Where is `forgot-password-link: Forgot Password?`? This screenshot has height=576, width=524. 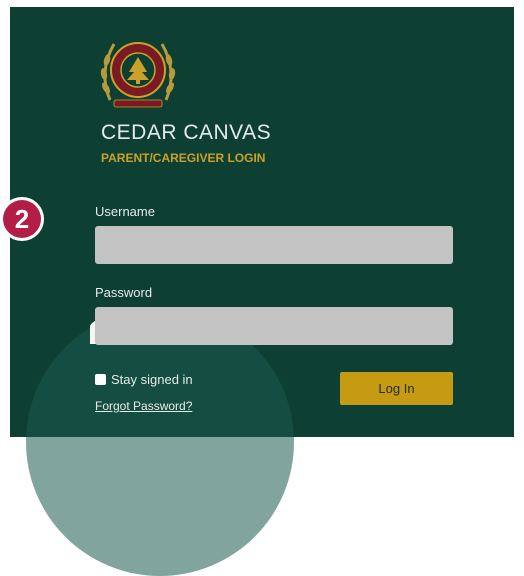 forgot-password-link: Forgot Password? is located at coordinates (143, 406).